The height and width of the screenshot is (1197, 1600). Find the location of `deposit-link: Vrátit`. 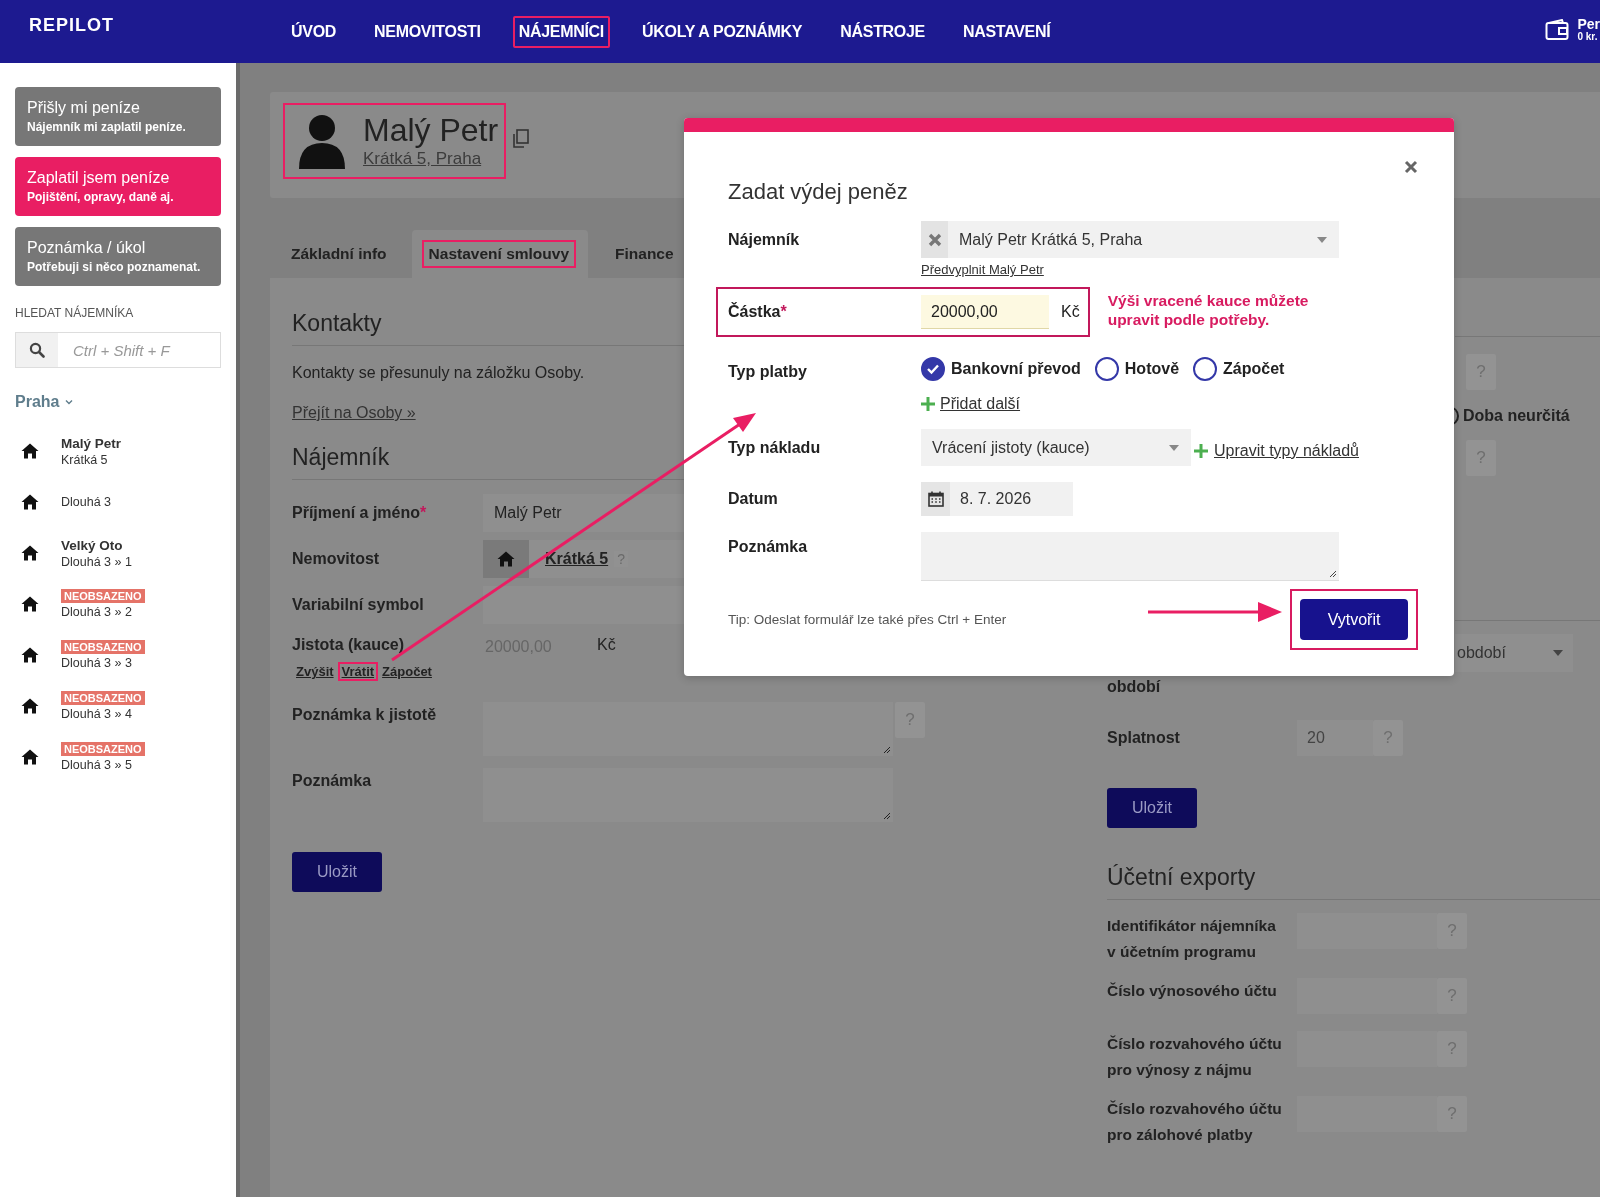

deposit-link: Vrátit is located at coordinates (358, 671).